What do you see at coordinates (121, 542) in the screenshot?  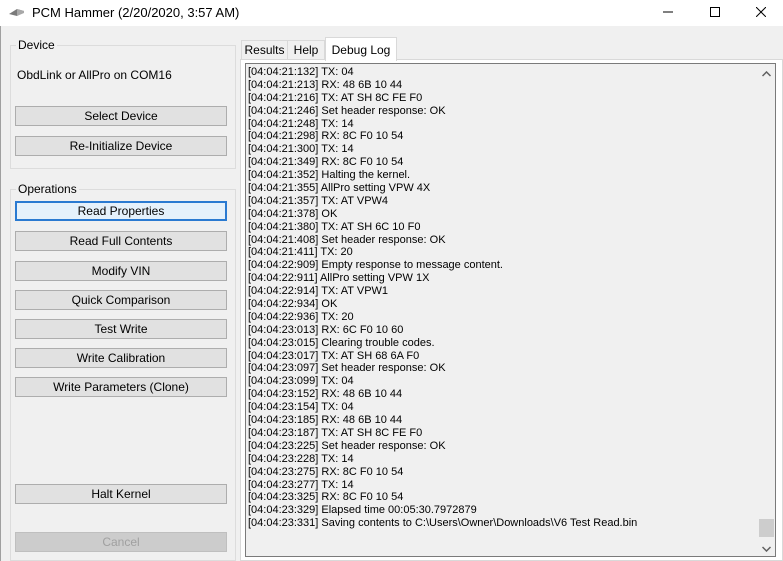 I see `cancel-button: Cancel` at bounding box center [121, 542].